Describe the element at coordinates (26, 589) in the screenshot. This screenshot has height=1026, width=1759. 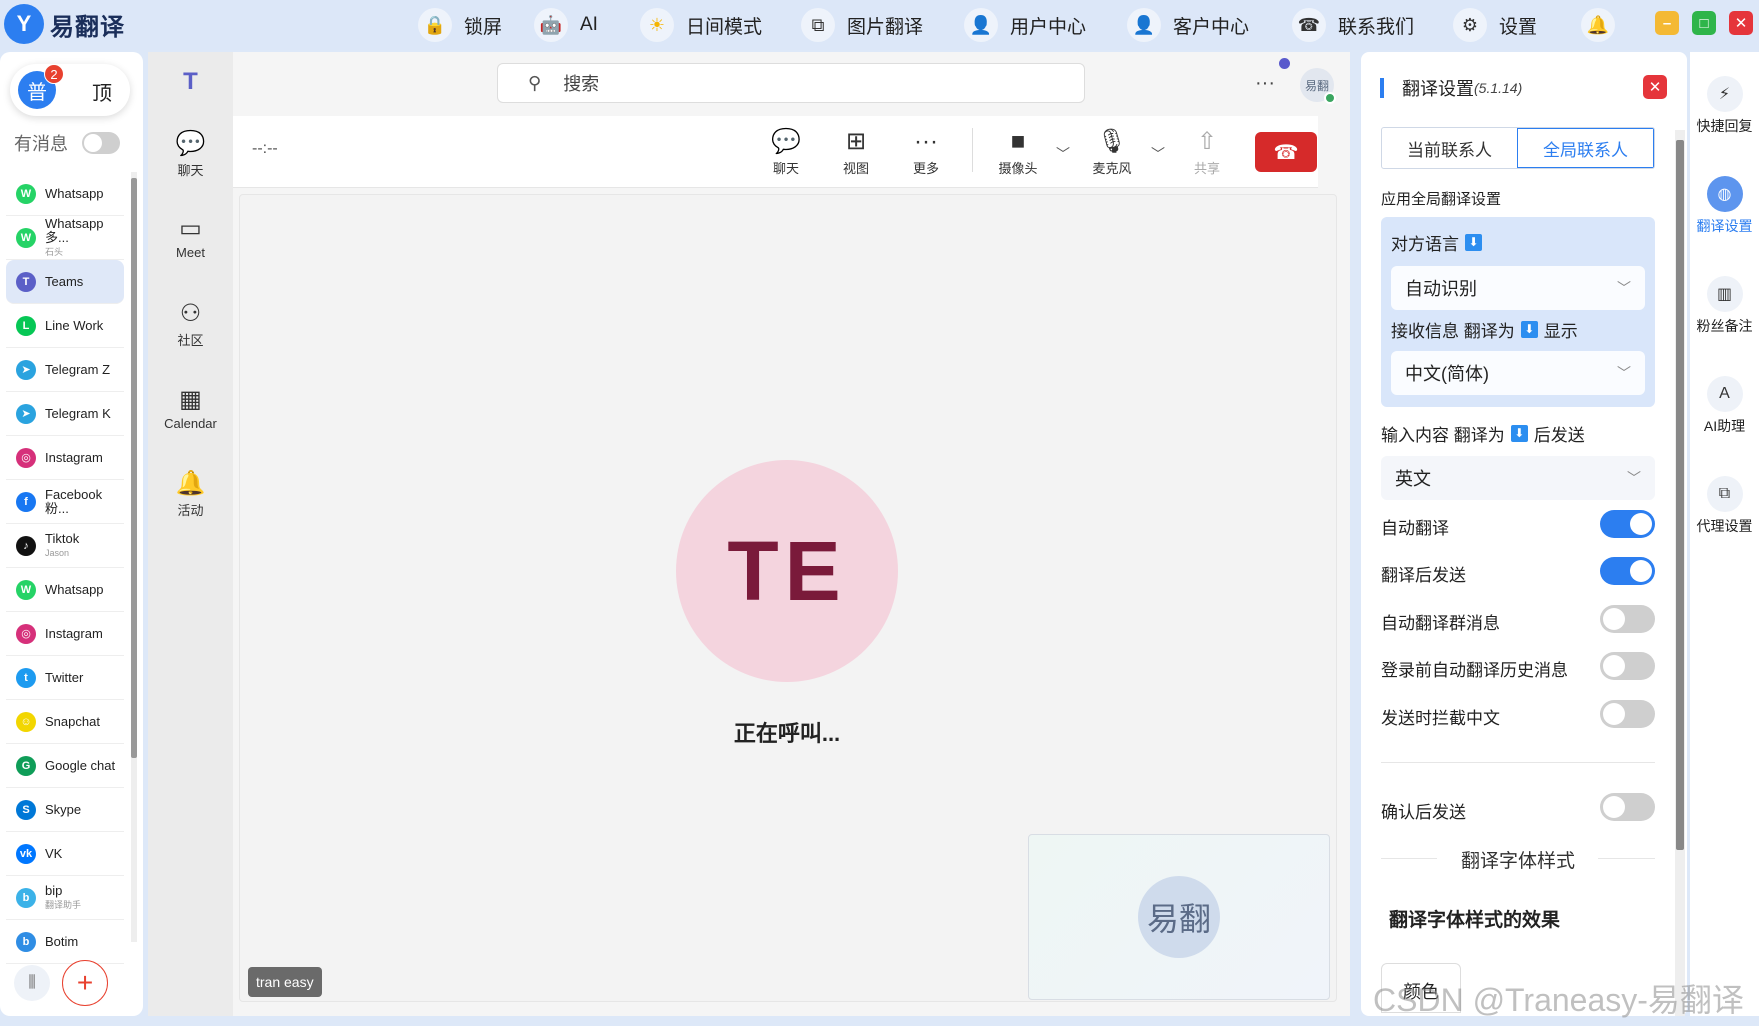
I see `app-icon: W` at that location.